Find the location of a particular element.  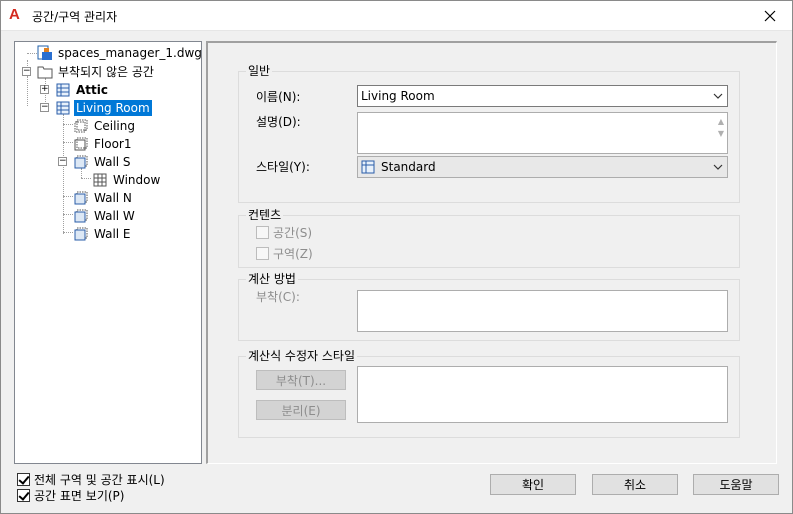

calculation-list is located at coordinates (542, 311).